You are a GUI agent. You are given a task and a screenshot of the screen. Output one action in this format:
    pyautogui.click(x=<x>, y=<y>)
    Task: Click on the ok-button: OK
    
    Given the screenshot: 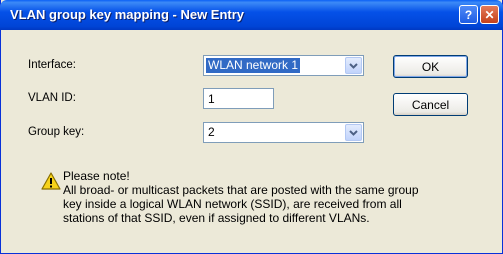 What is the action you would take?
    pyautogui.click(x=430, y=66)
    